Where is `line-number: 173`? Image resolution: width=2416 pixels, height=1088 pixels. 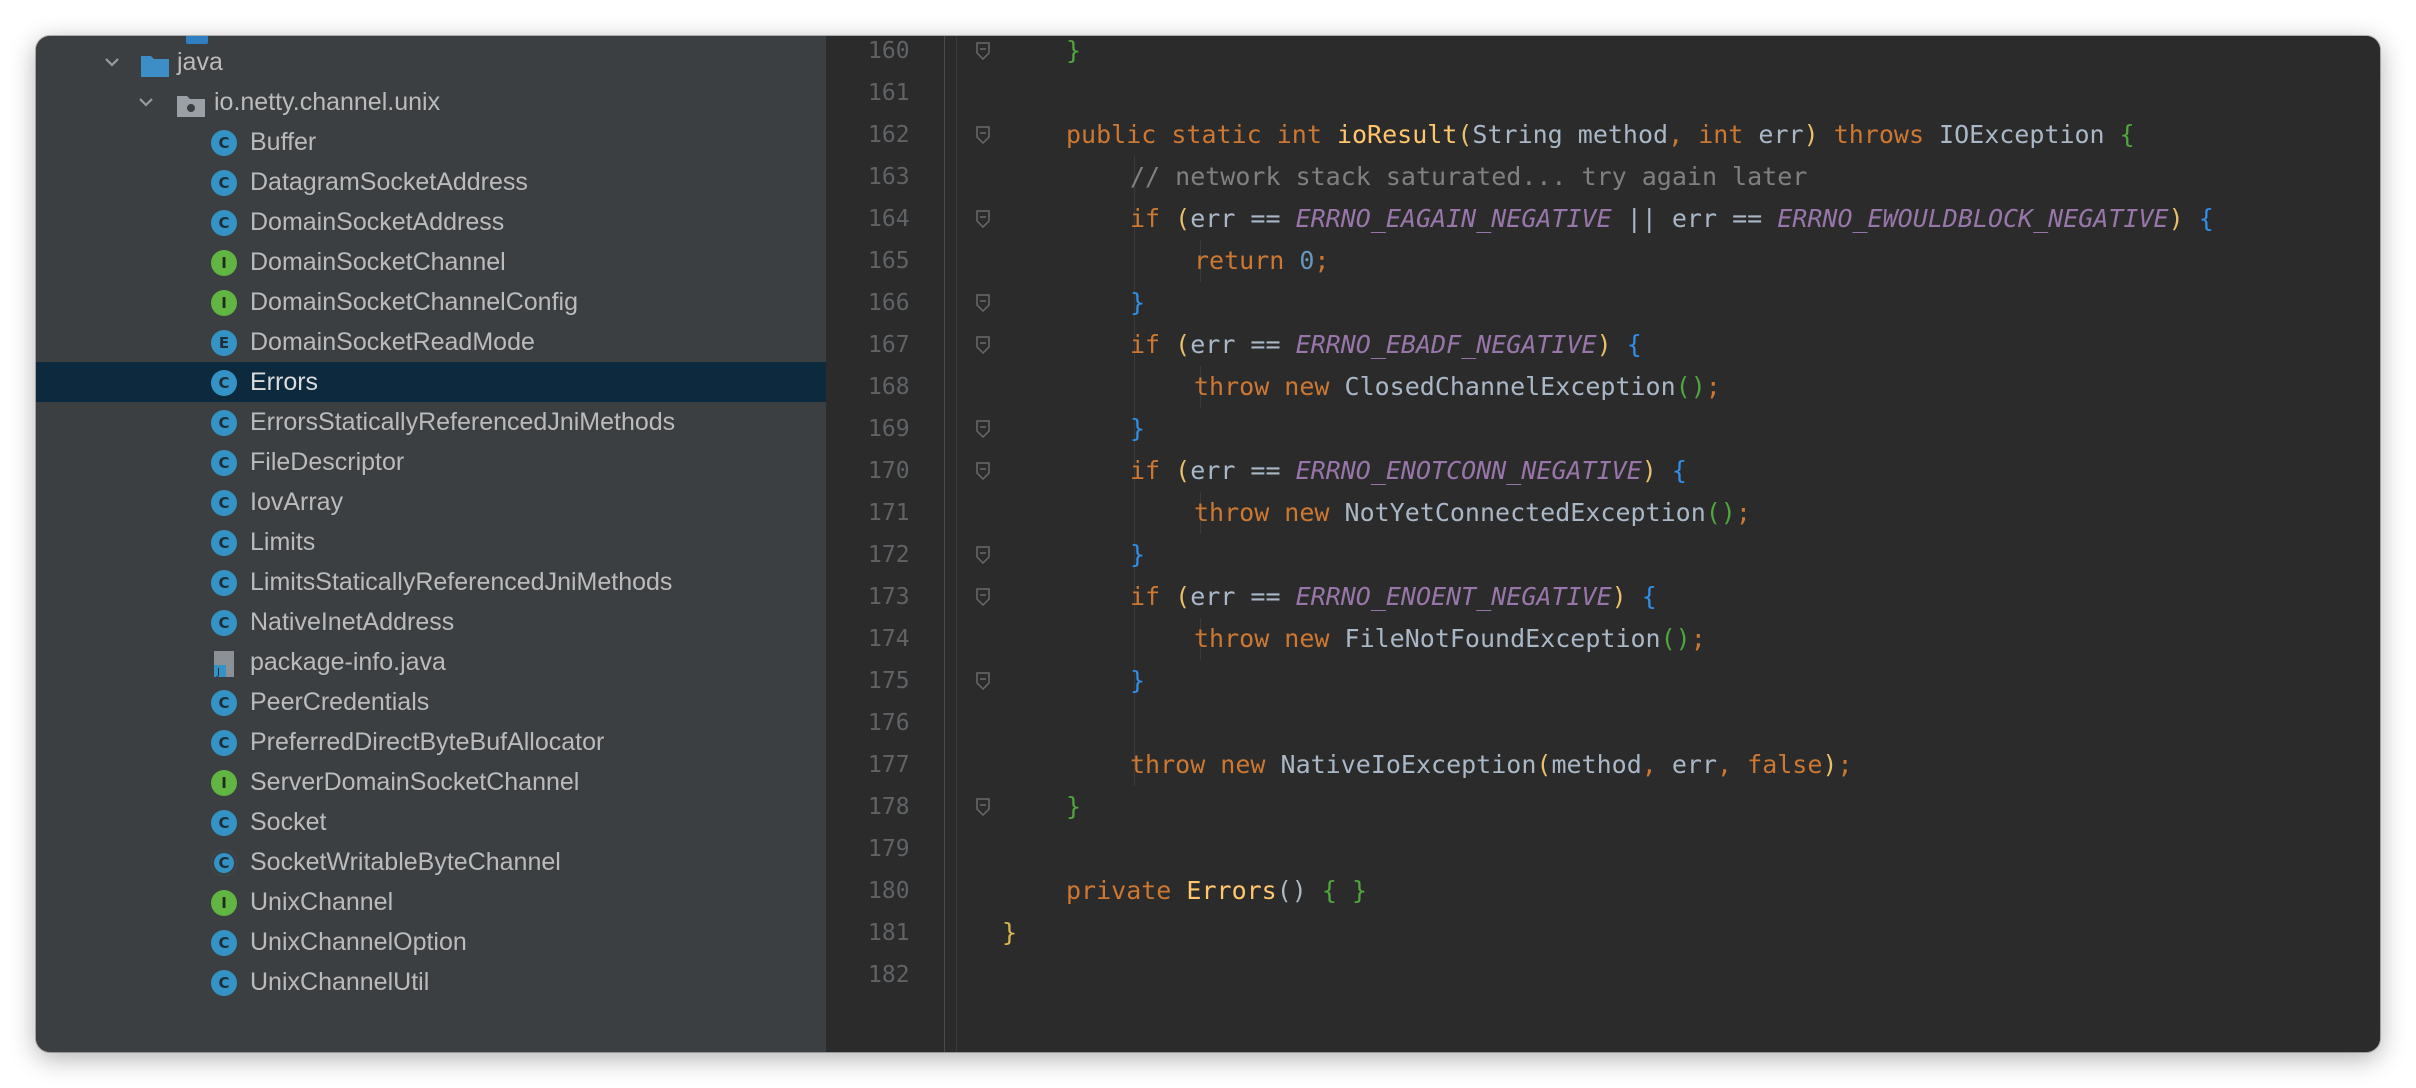
line-number: 173 is located at coordinates (889, 597).